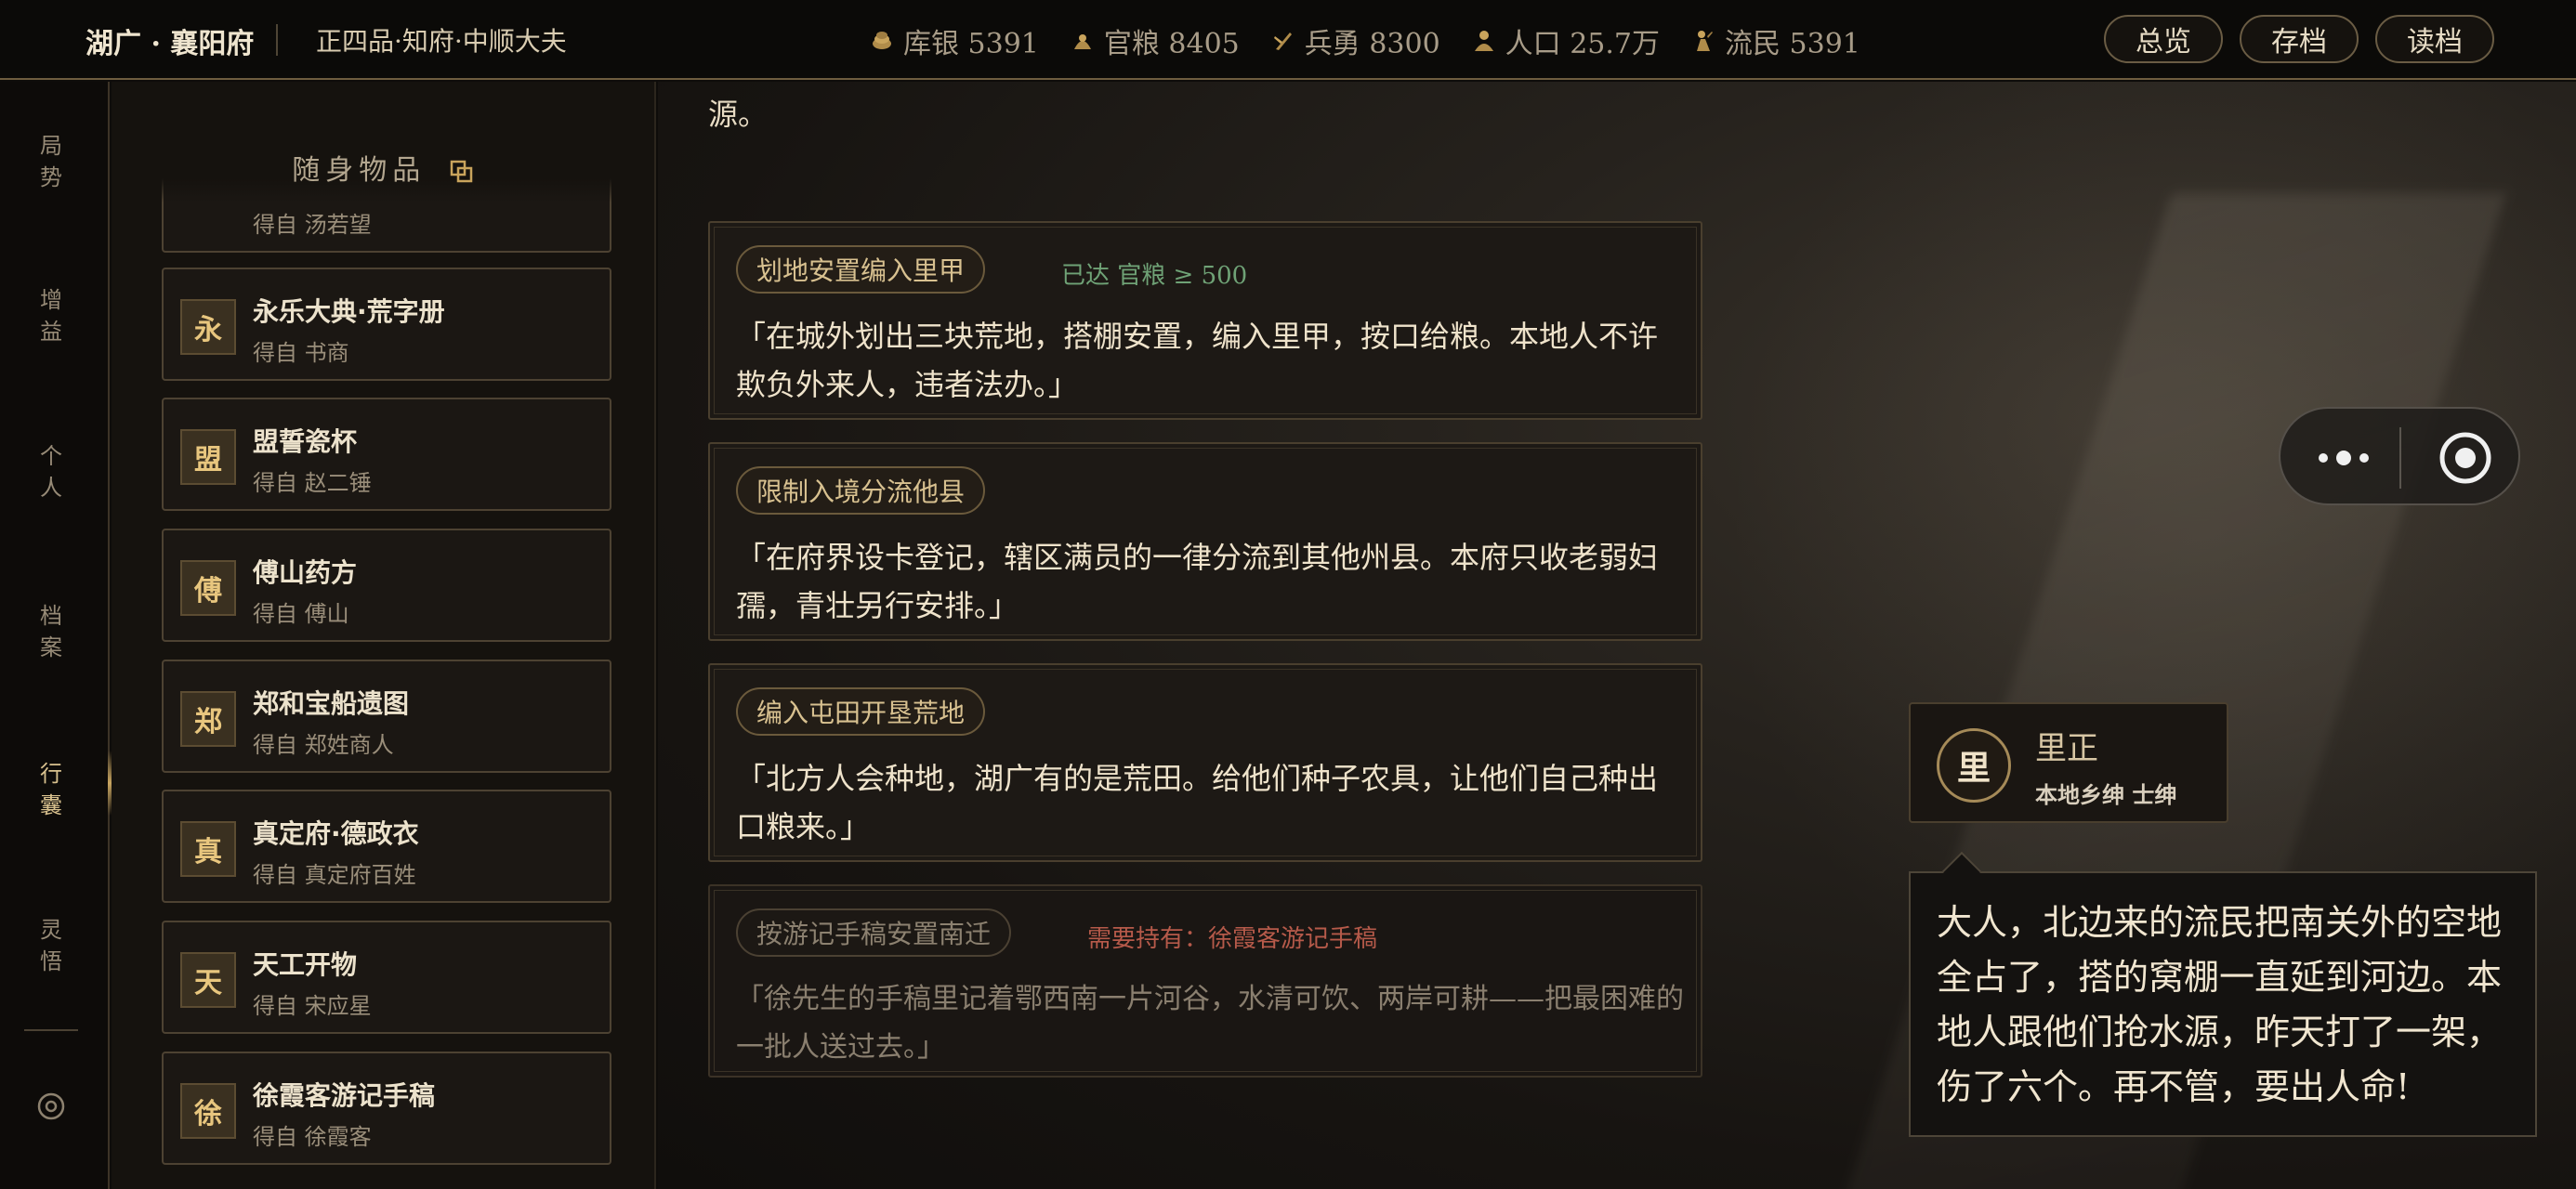 The image size is (2576, 1189). I want to click on inventory-item: 盟 盟誓瓷杯 得自 赵二锤, so click(386, 454).